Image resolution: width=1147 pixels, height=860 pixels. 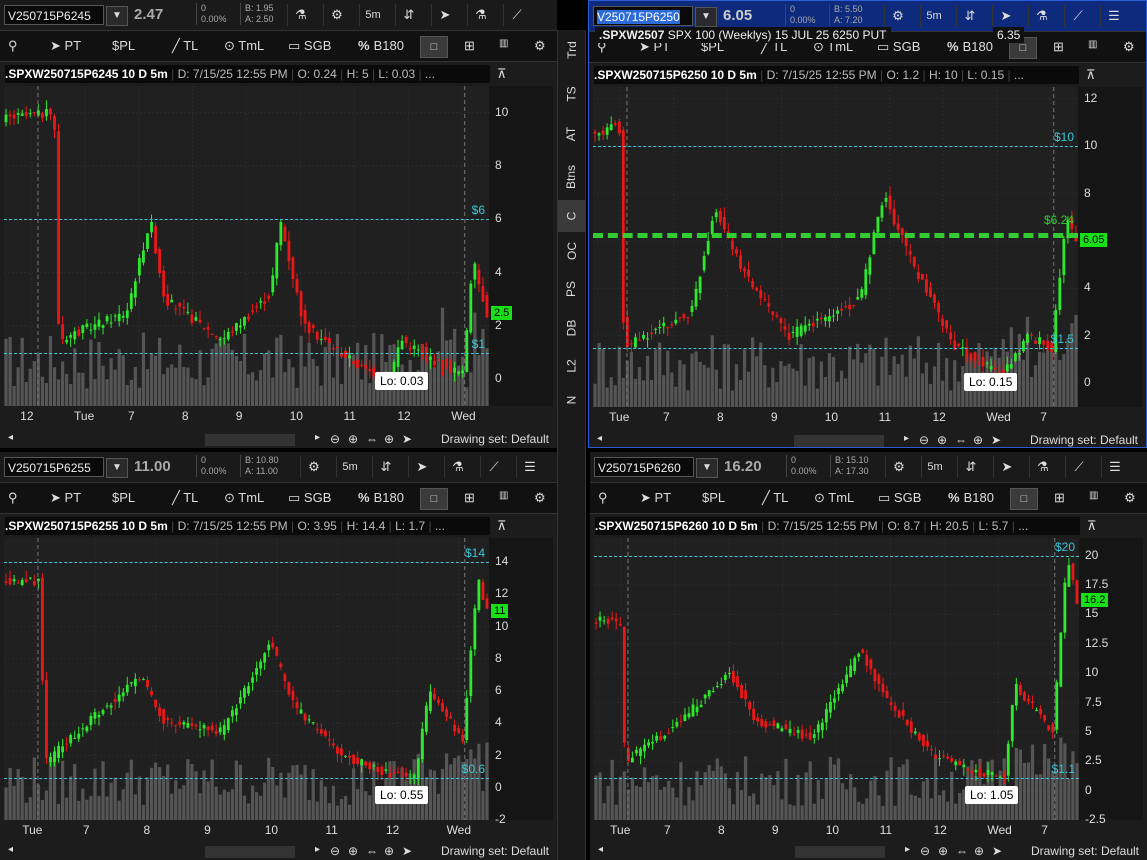 I want to click on symbol-input: V250715P6260, so click(x=644, y=467).